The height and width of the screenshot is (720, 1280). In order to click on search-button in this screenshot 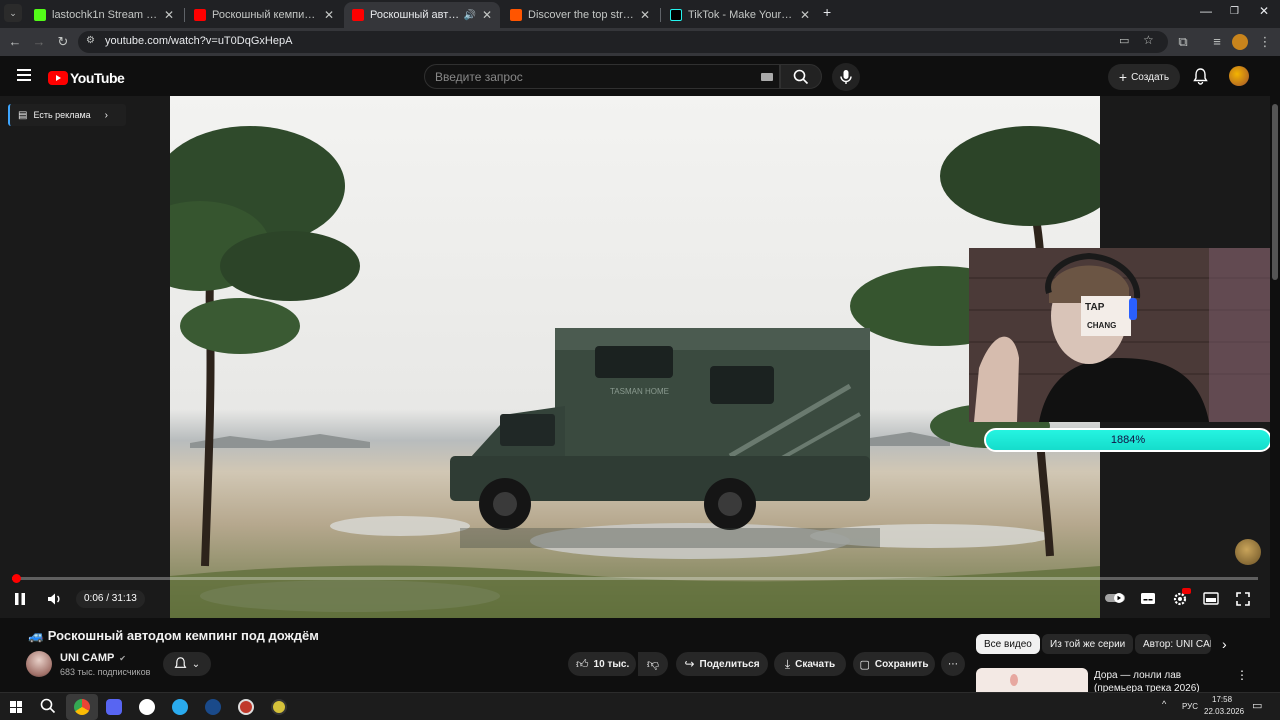, I will do `click(801, 76)`.